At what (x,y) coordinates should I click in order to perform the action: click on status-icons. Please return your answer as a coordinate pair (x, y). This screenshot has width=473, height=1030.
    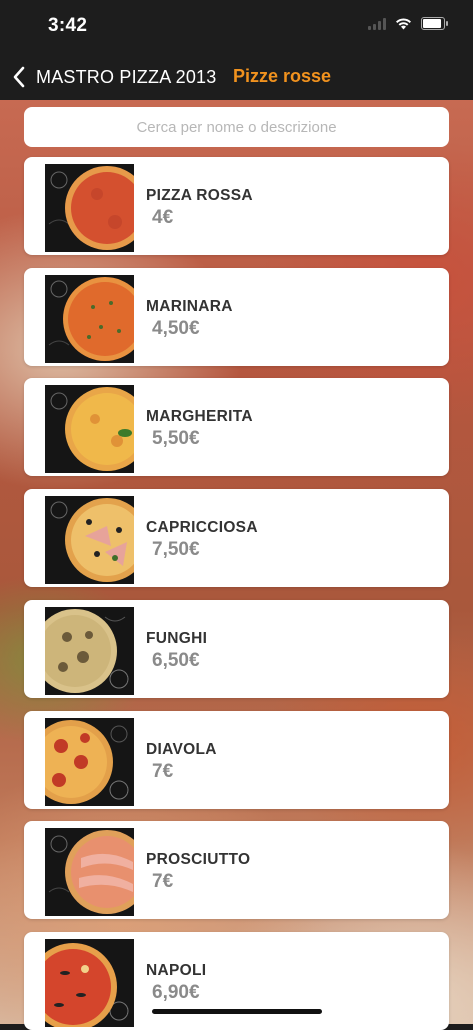
    Looking at the image, I should click on (408, 23).